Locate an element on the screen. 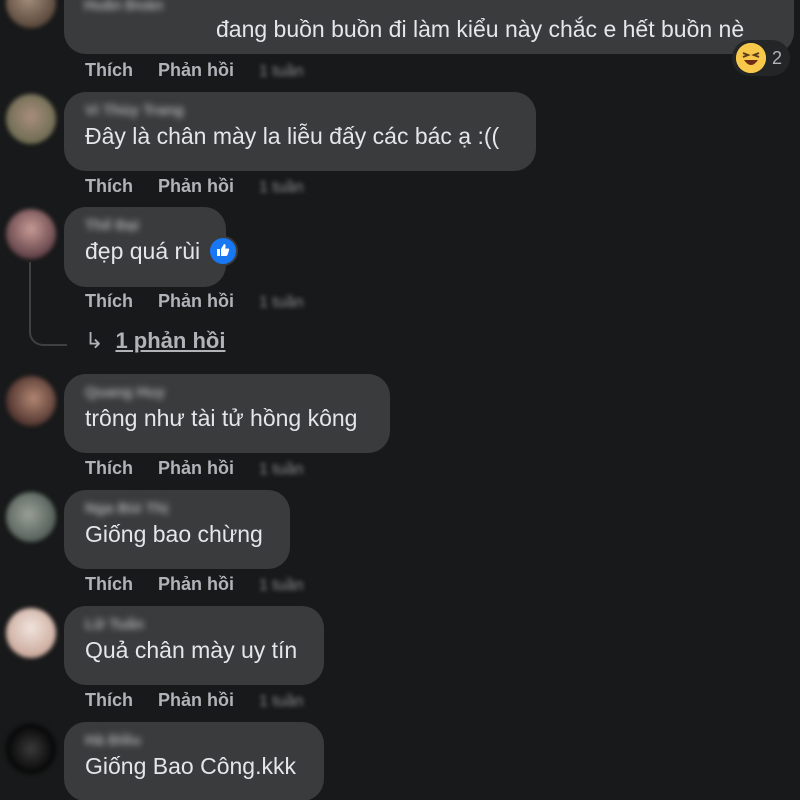 The image size is (800, 800). comment-bubble: Lữ Tuấn Quả chân mày uy tín is located at coordinates (194, 645).